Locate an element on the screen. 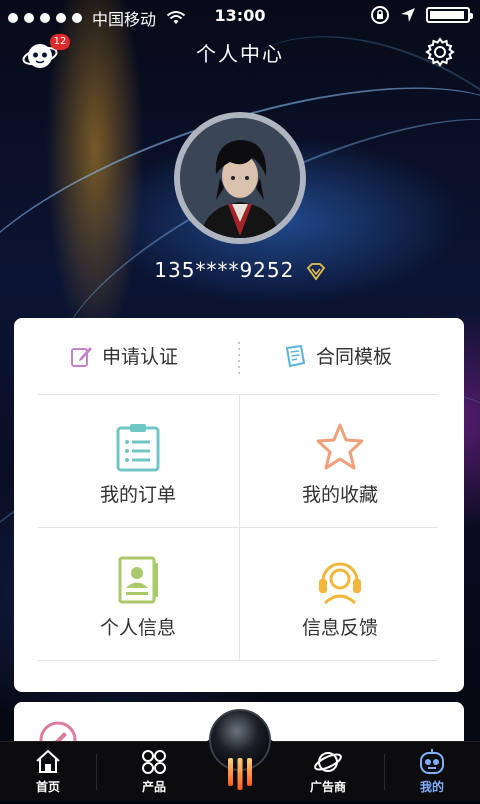  tab-mine-label: 我的 is located at coordinates (431, 787).